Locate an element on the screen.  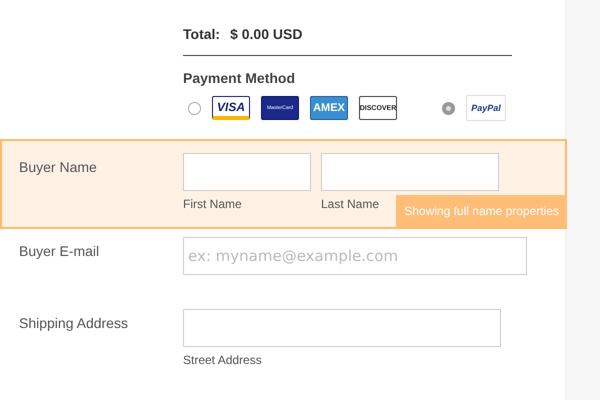
total-amount: $ 0.00 USD is located at coordinates (266, 34).